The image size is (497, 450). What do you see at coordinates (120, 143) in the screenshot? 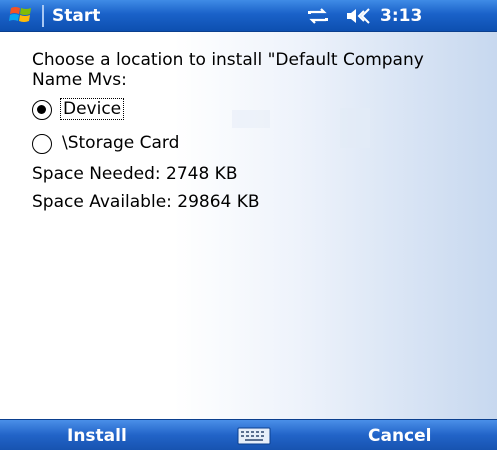
I see `option-storage-card-label: \Storage Card` at bounding box center [120, 143].